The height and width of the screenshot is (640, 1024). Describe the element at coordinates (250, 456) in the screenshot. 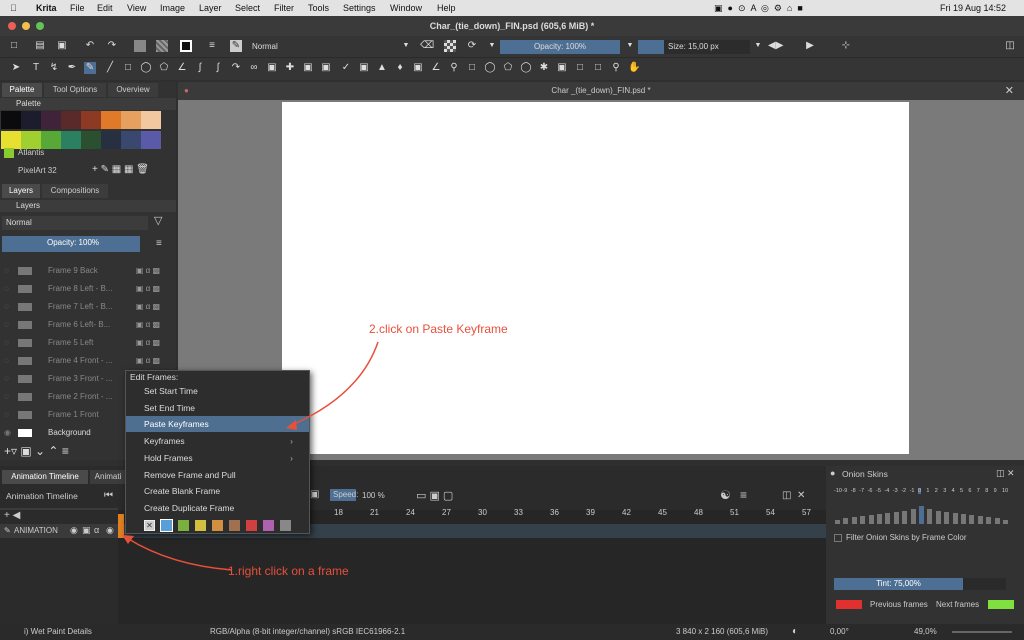

I see `annotation-arrows` at that location.